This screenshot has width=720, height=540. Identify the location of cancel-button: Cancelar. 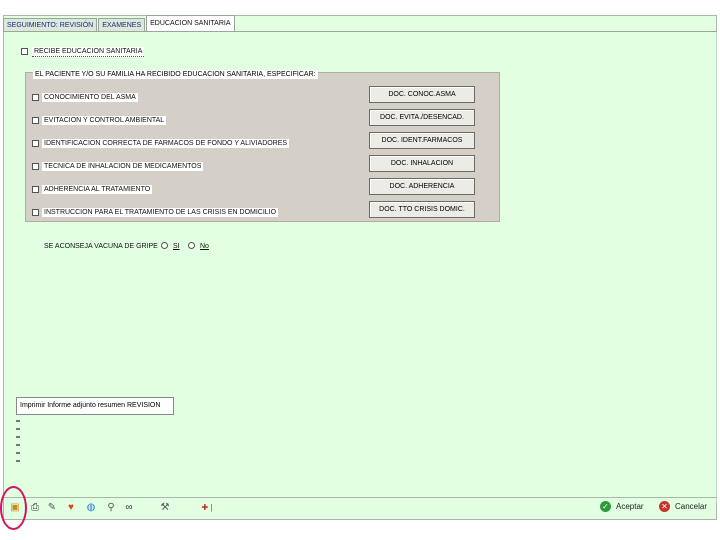
(691, 506).